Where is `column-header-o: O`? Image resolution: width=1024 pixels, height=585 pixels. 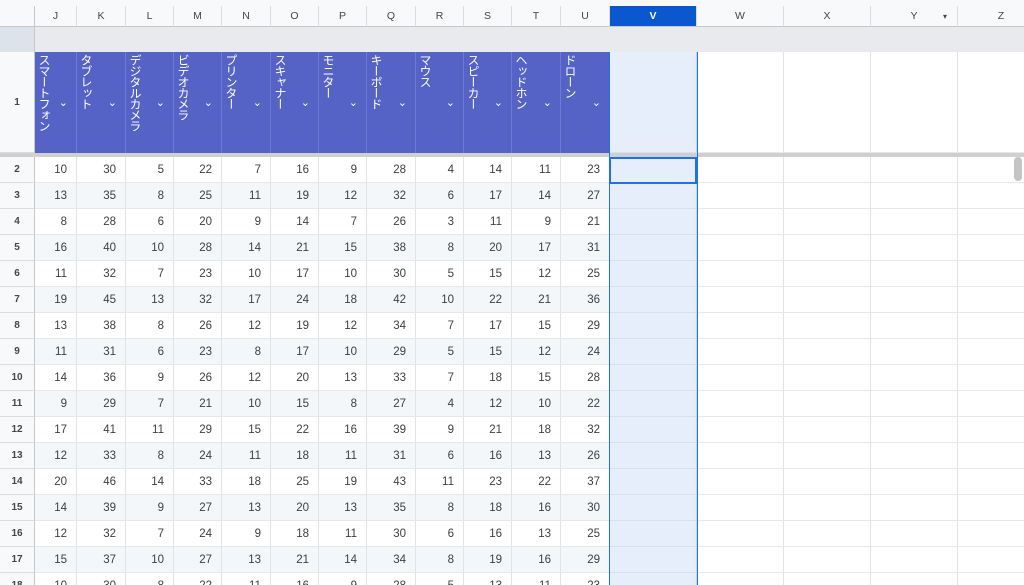 column-header-o: O is located at coordinates (295, 16).